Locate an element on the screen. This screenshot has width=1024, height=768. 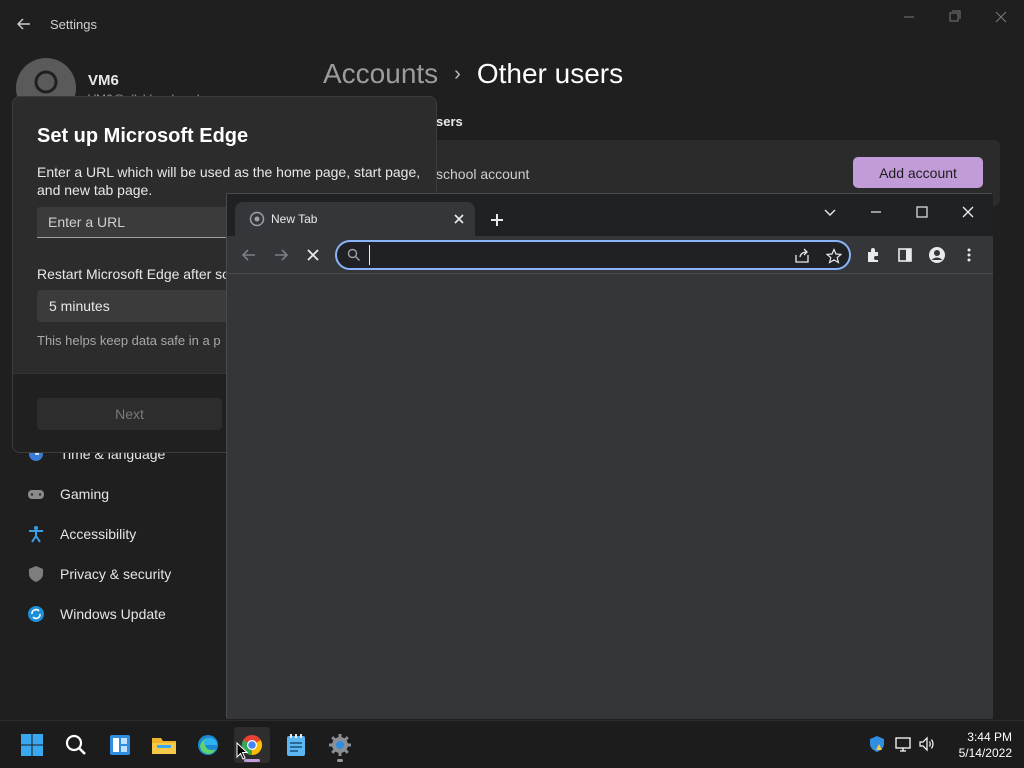
account-description: school account is located at coordinates (483, 174).